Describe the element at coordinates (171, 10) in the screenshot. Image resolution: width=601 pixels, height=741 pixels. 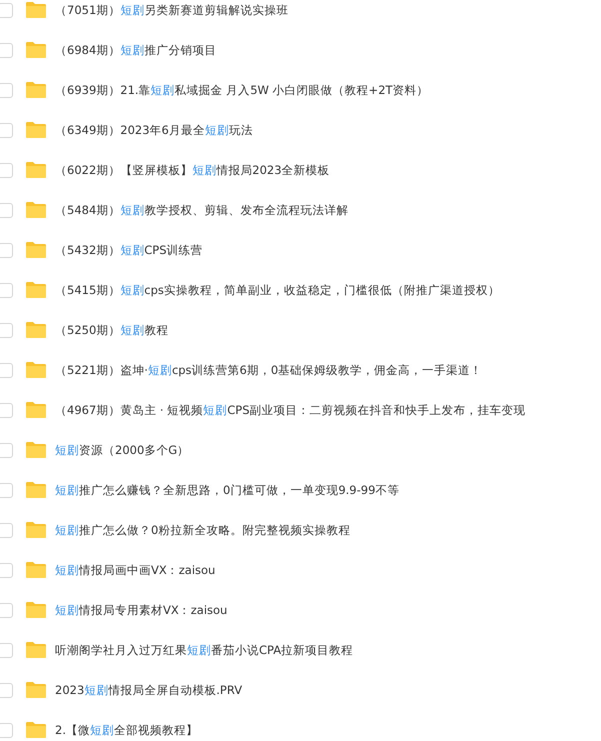
I see `folder-name: （7051期）短剧另类新赛道剪辑解说实操班` at that location.